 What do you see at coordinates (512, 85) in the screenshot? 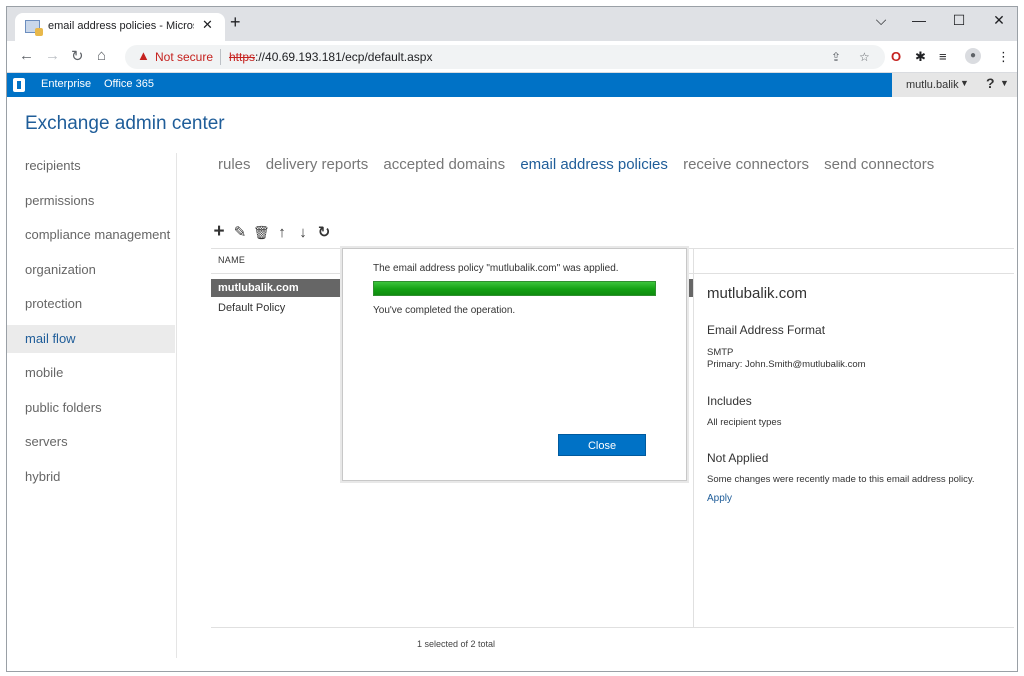
I see `eac-top-bar: Enterprise Office 365 mutlu.balik ▼ ? ▼` at bounding box center [512, 85].